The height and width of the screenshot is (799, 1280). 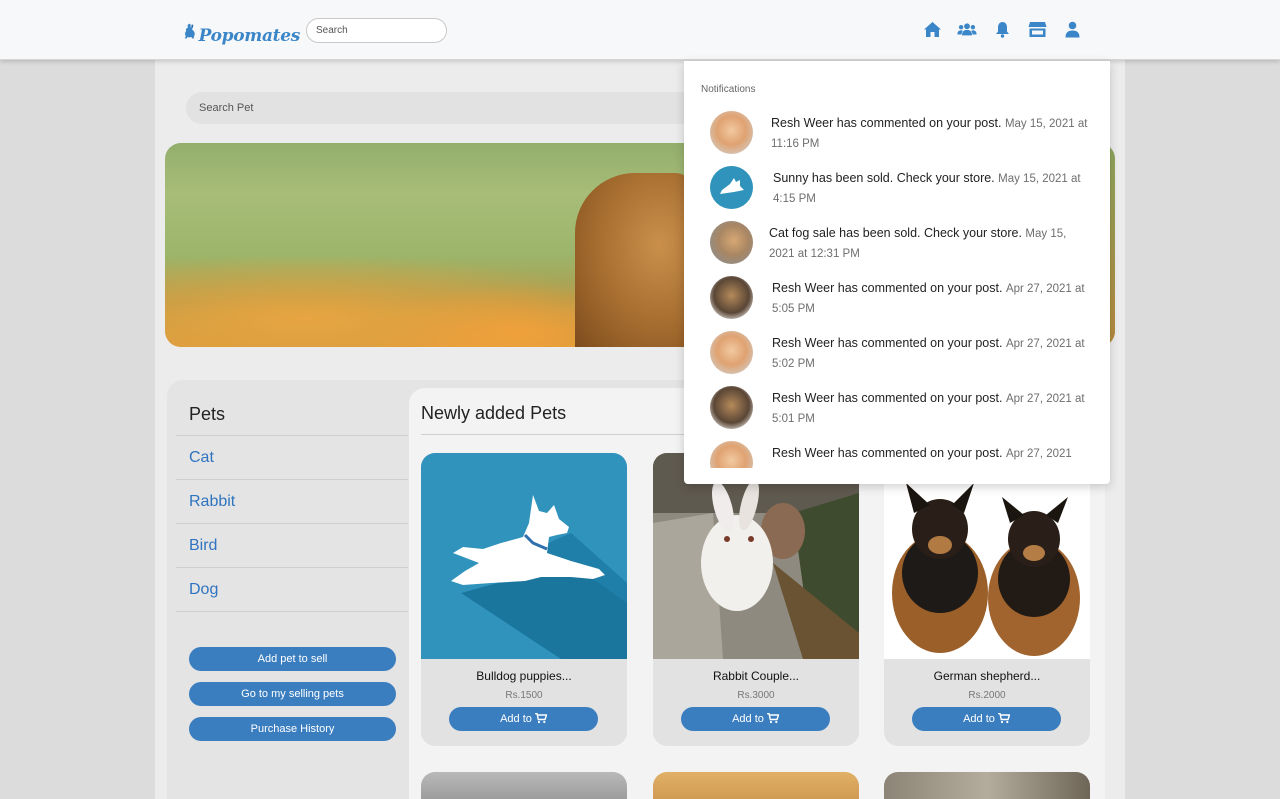 I want to click on dog-illustration-image, so click(x=524, y=556).